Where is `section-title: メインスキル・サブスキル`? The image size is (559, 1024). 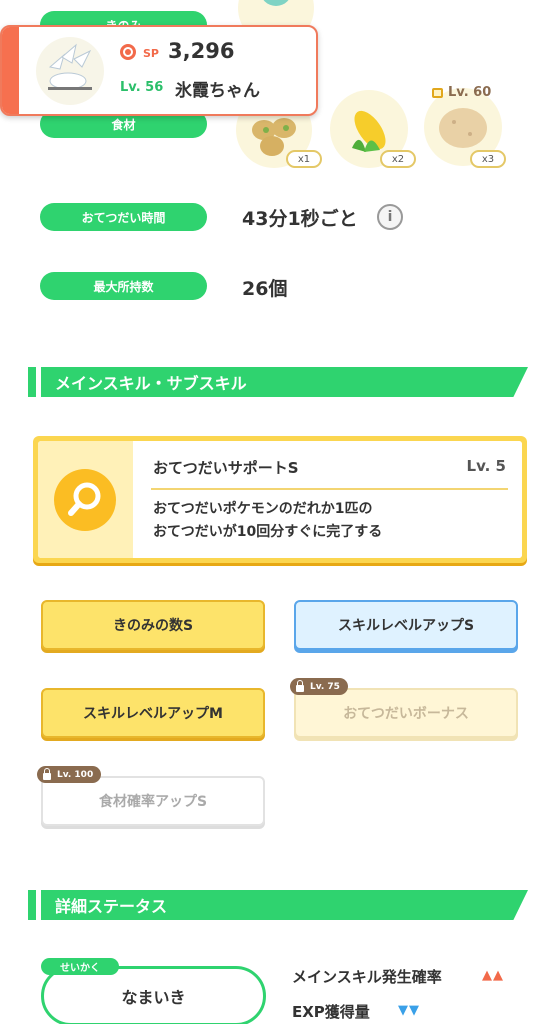 section-title: メインスキル・サブスキル is located at coordinates (284, 382).